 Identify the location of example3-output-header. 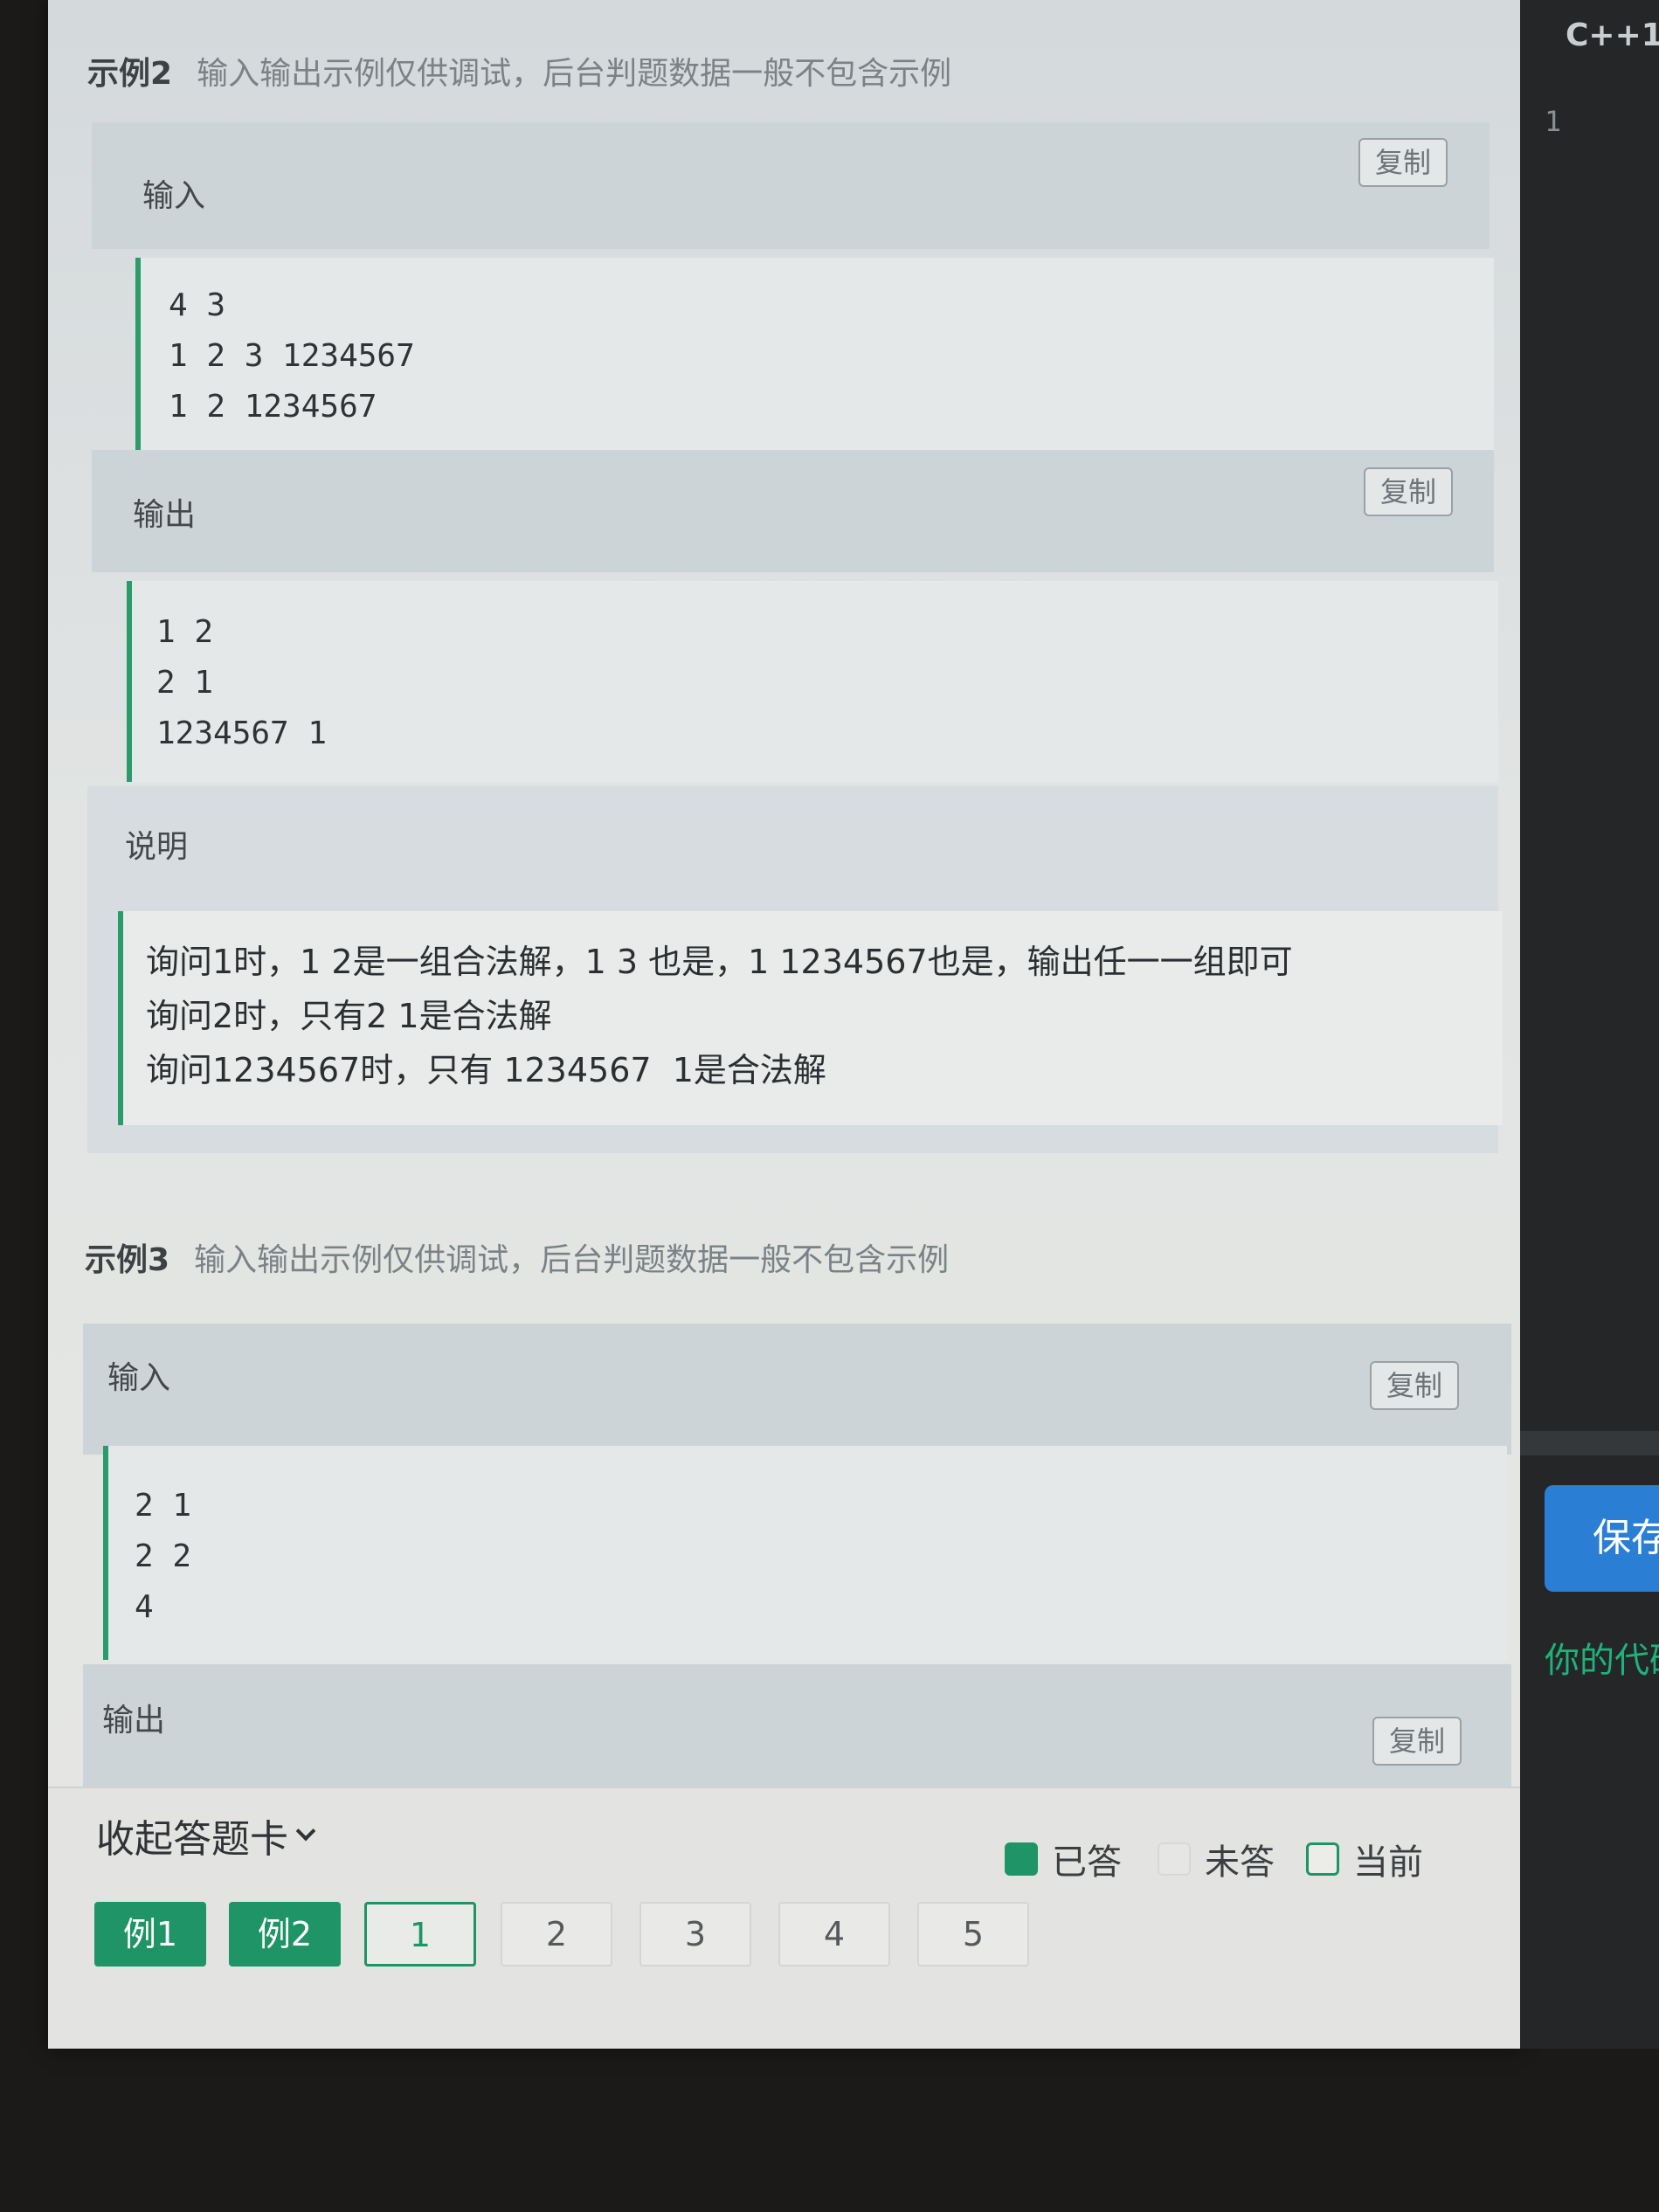
(797, 1725).